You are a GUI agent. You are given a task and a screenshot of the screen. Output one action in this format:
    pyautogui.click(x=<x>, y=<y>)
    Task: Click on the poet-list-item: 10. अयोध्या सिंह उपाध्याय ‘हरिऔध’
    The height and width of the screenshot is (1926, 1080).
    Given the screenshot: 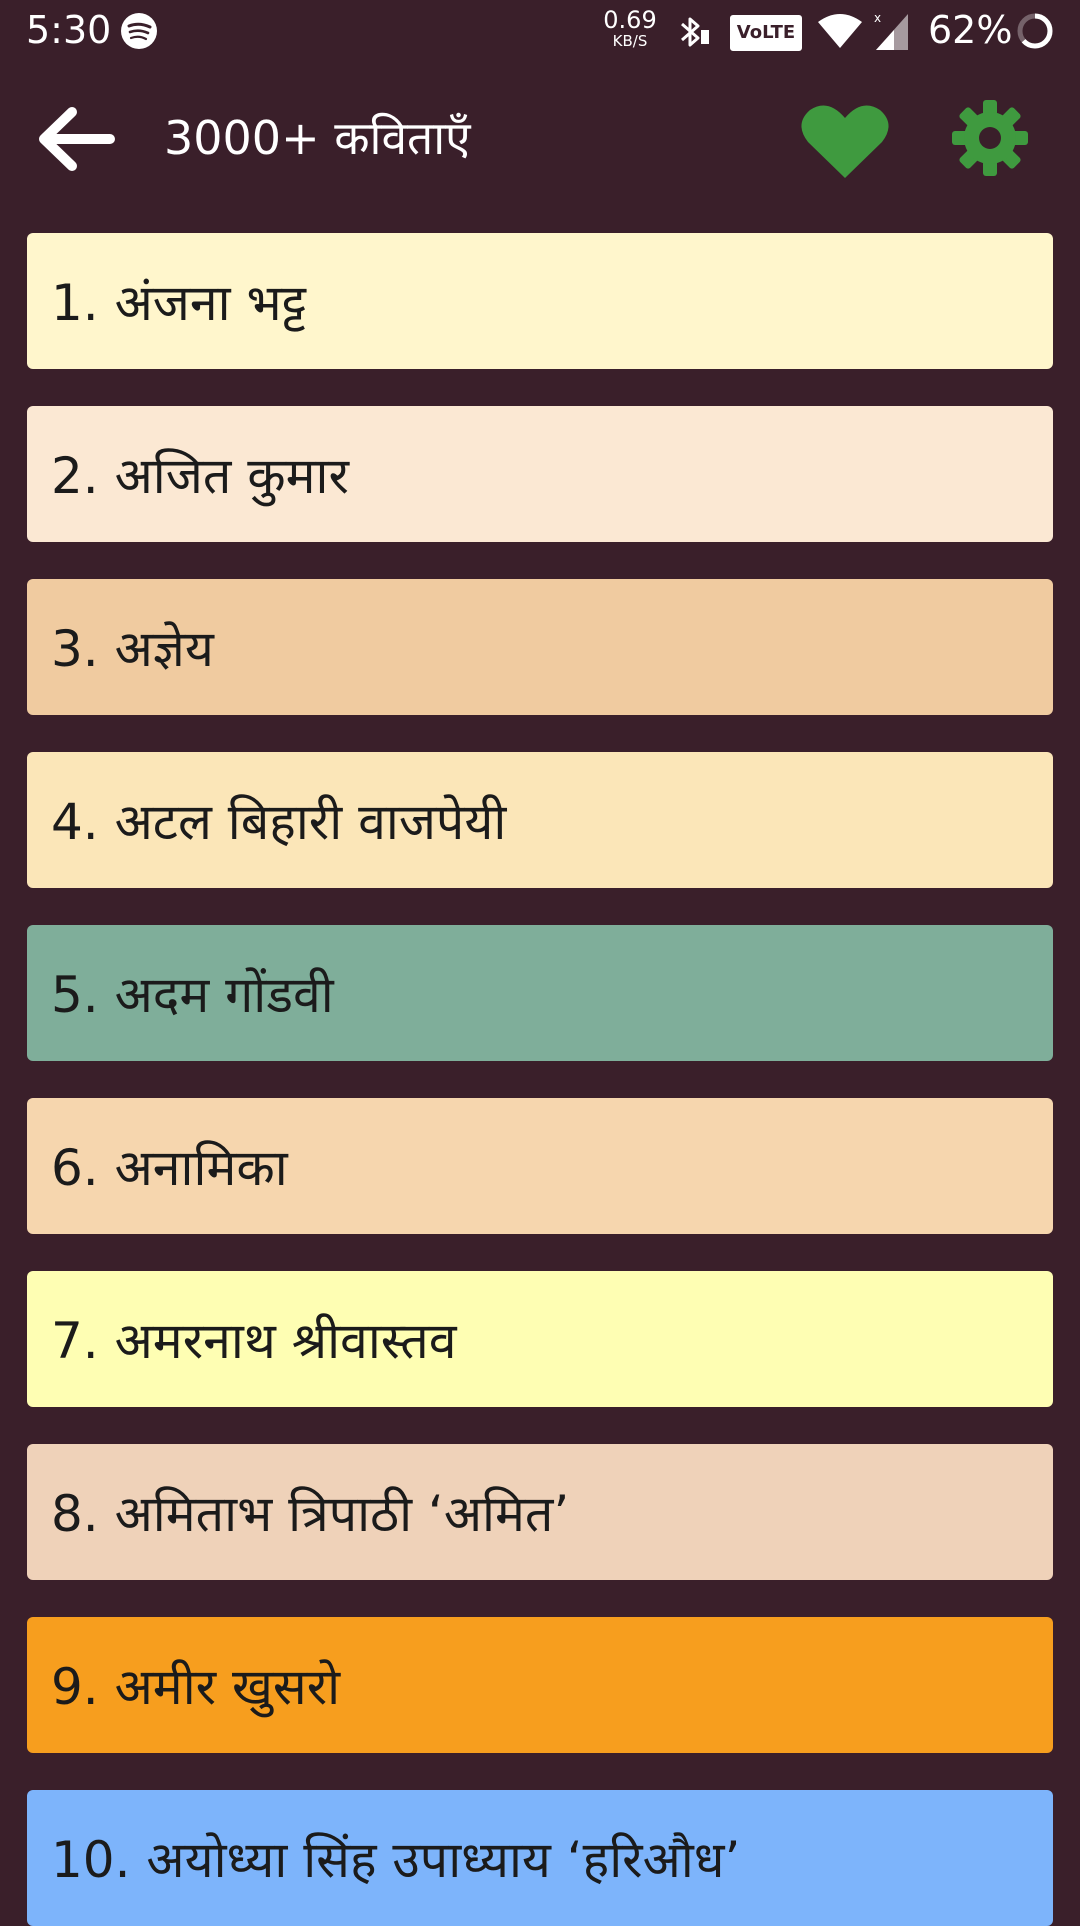 What is the action you would take?
    pyautogui.click(x=540, y=1858)
    